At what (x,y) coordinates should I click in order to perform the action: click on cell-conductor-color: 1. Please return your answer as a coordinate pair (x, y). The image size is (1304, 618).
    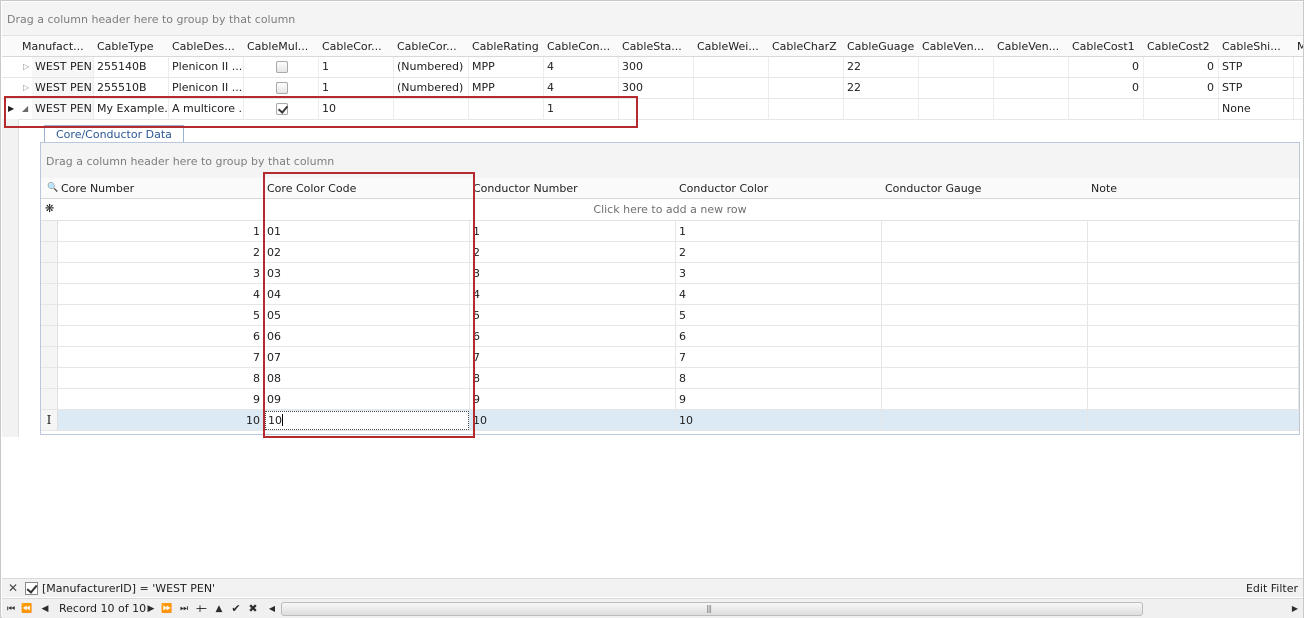
    Looking at the image, I should click on (779, 231).